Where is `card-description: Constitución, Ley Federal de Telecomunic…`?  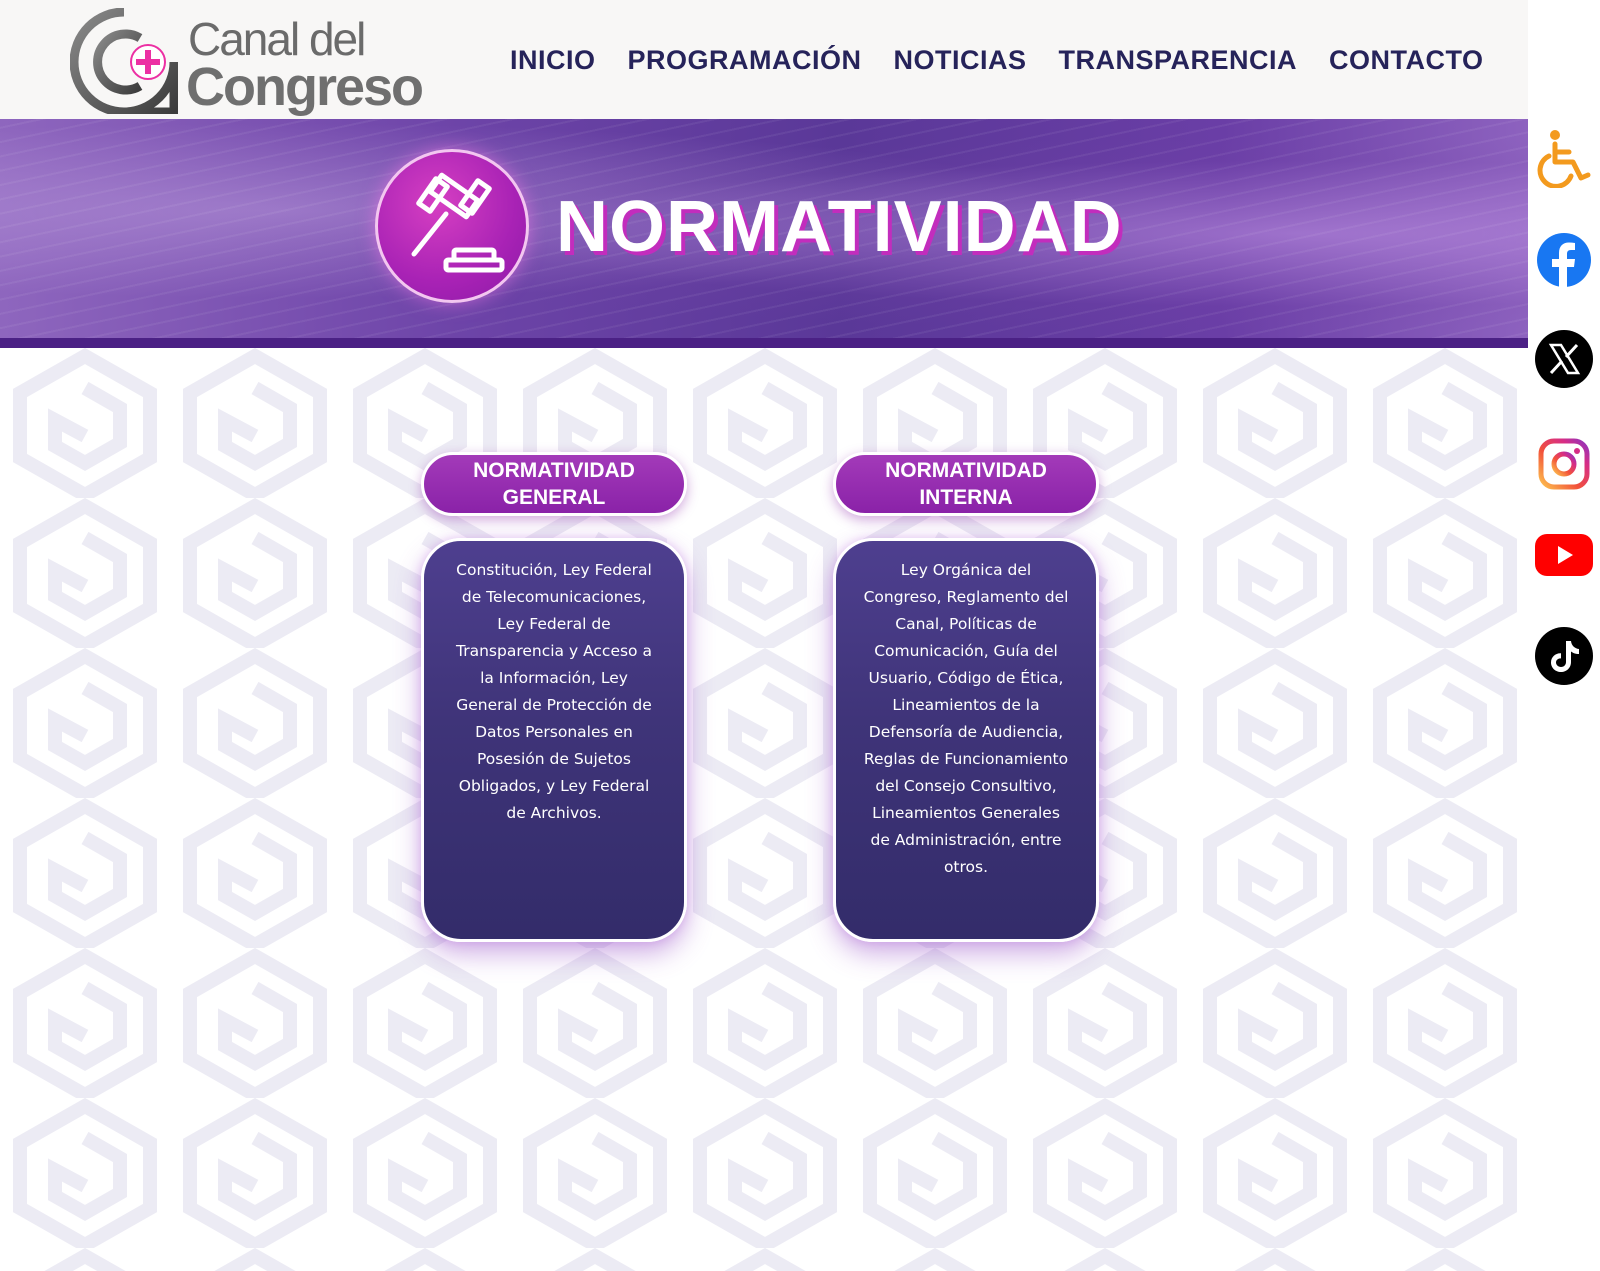
card-description: Constitución, Ley Federal de Telecomunic… is located at coordinates (554, 691).